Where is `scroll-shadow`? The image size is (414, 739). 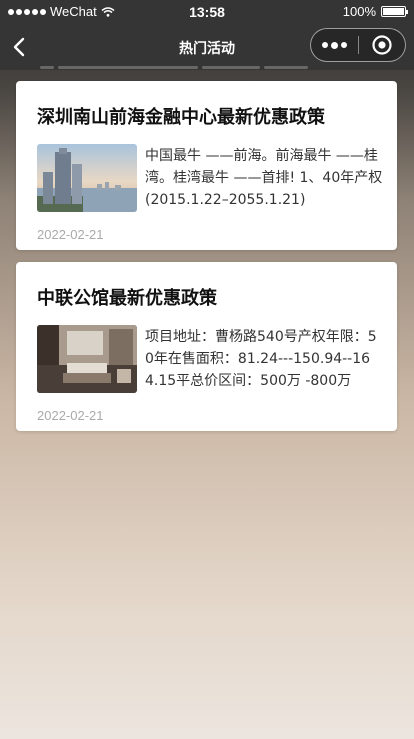
scroll-shadow is located at coordinates (207, 69).